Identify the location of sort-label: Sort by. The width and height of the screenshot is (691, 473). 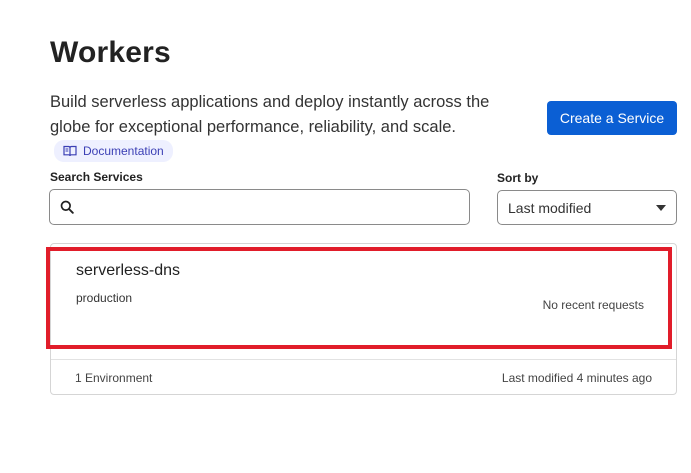
(518, 178).